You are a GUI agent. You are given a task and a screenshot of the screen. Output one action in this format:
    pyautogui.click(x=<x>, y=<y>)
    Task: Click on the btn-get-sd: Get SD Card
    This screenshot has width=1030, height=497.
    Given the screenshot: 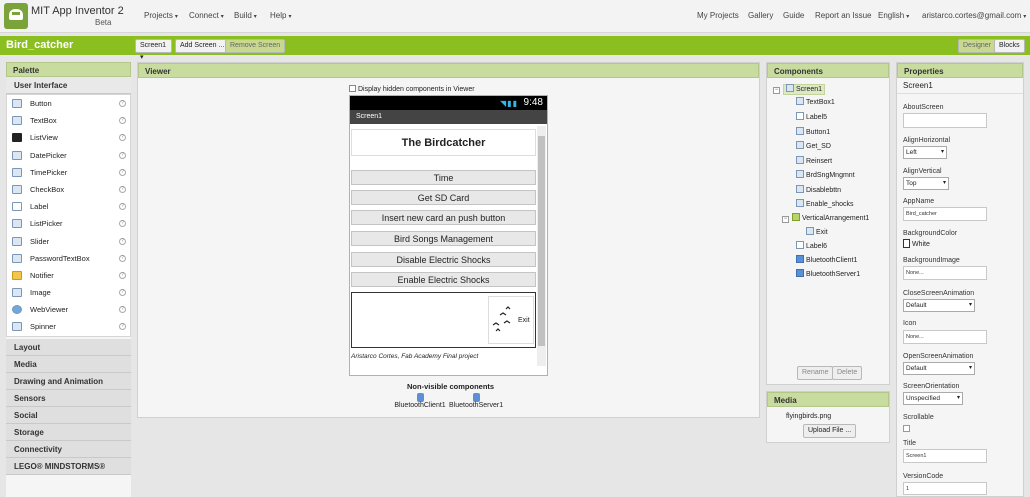 What is the action you would take?
    pyautogui.click(x=443, y=197)
    